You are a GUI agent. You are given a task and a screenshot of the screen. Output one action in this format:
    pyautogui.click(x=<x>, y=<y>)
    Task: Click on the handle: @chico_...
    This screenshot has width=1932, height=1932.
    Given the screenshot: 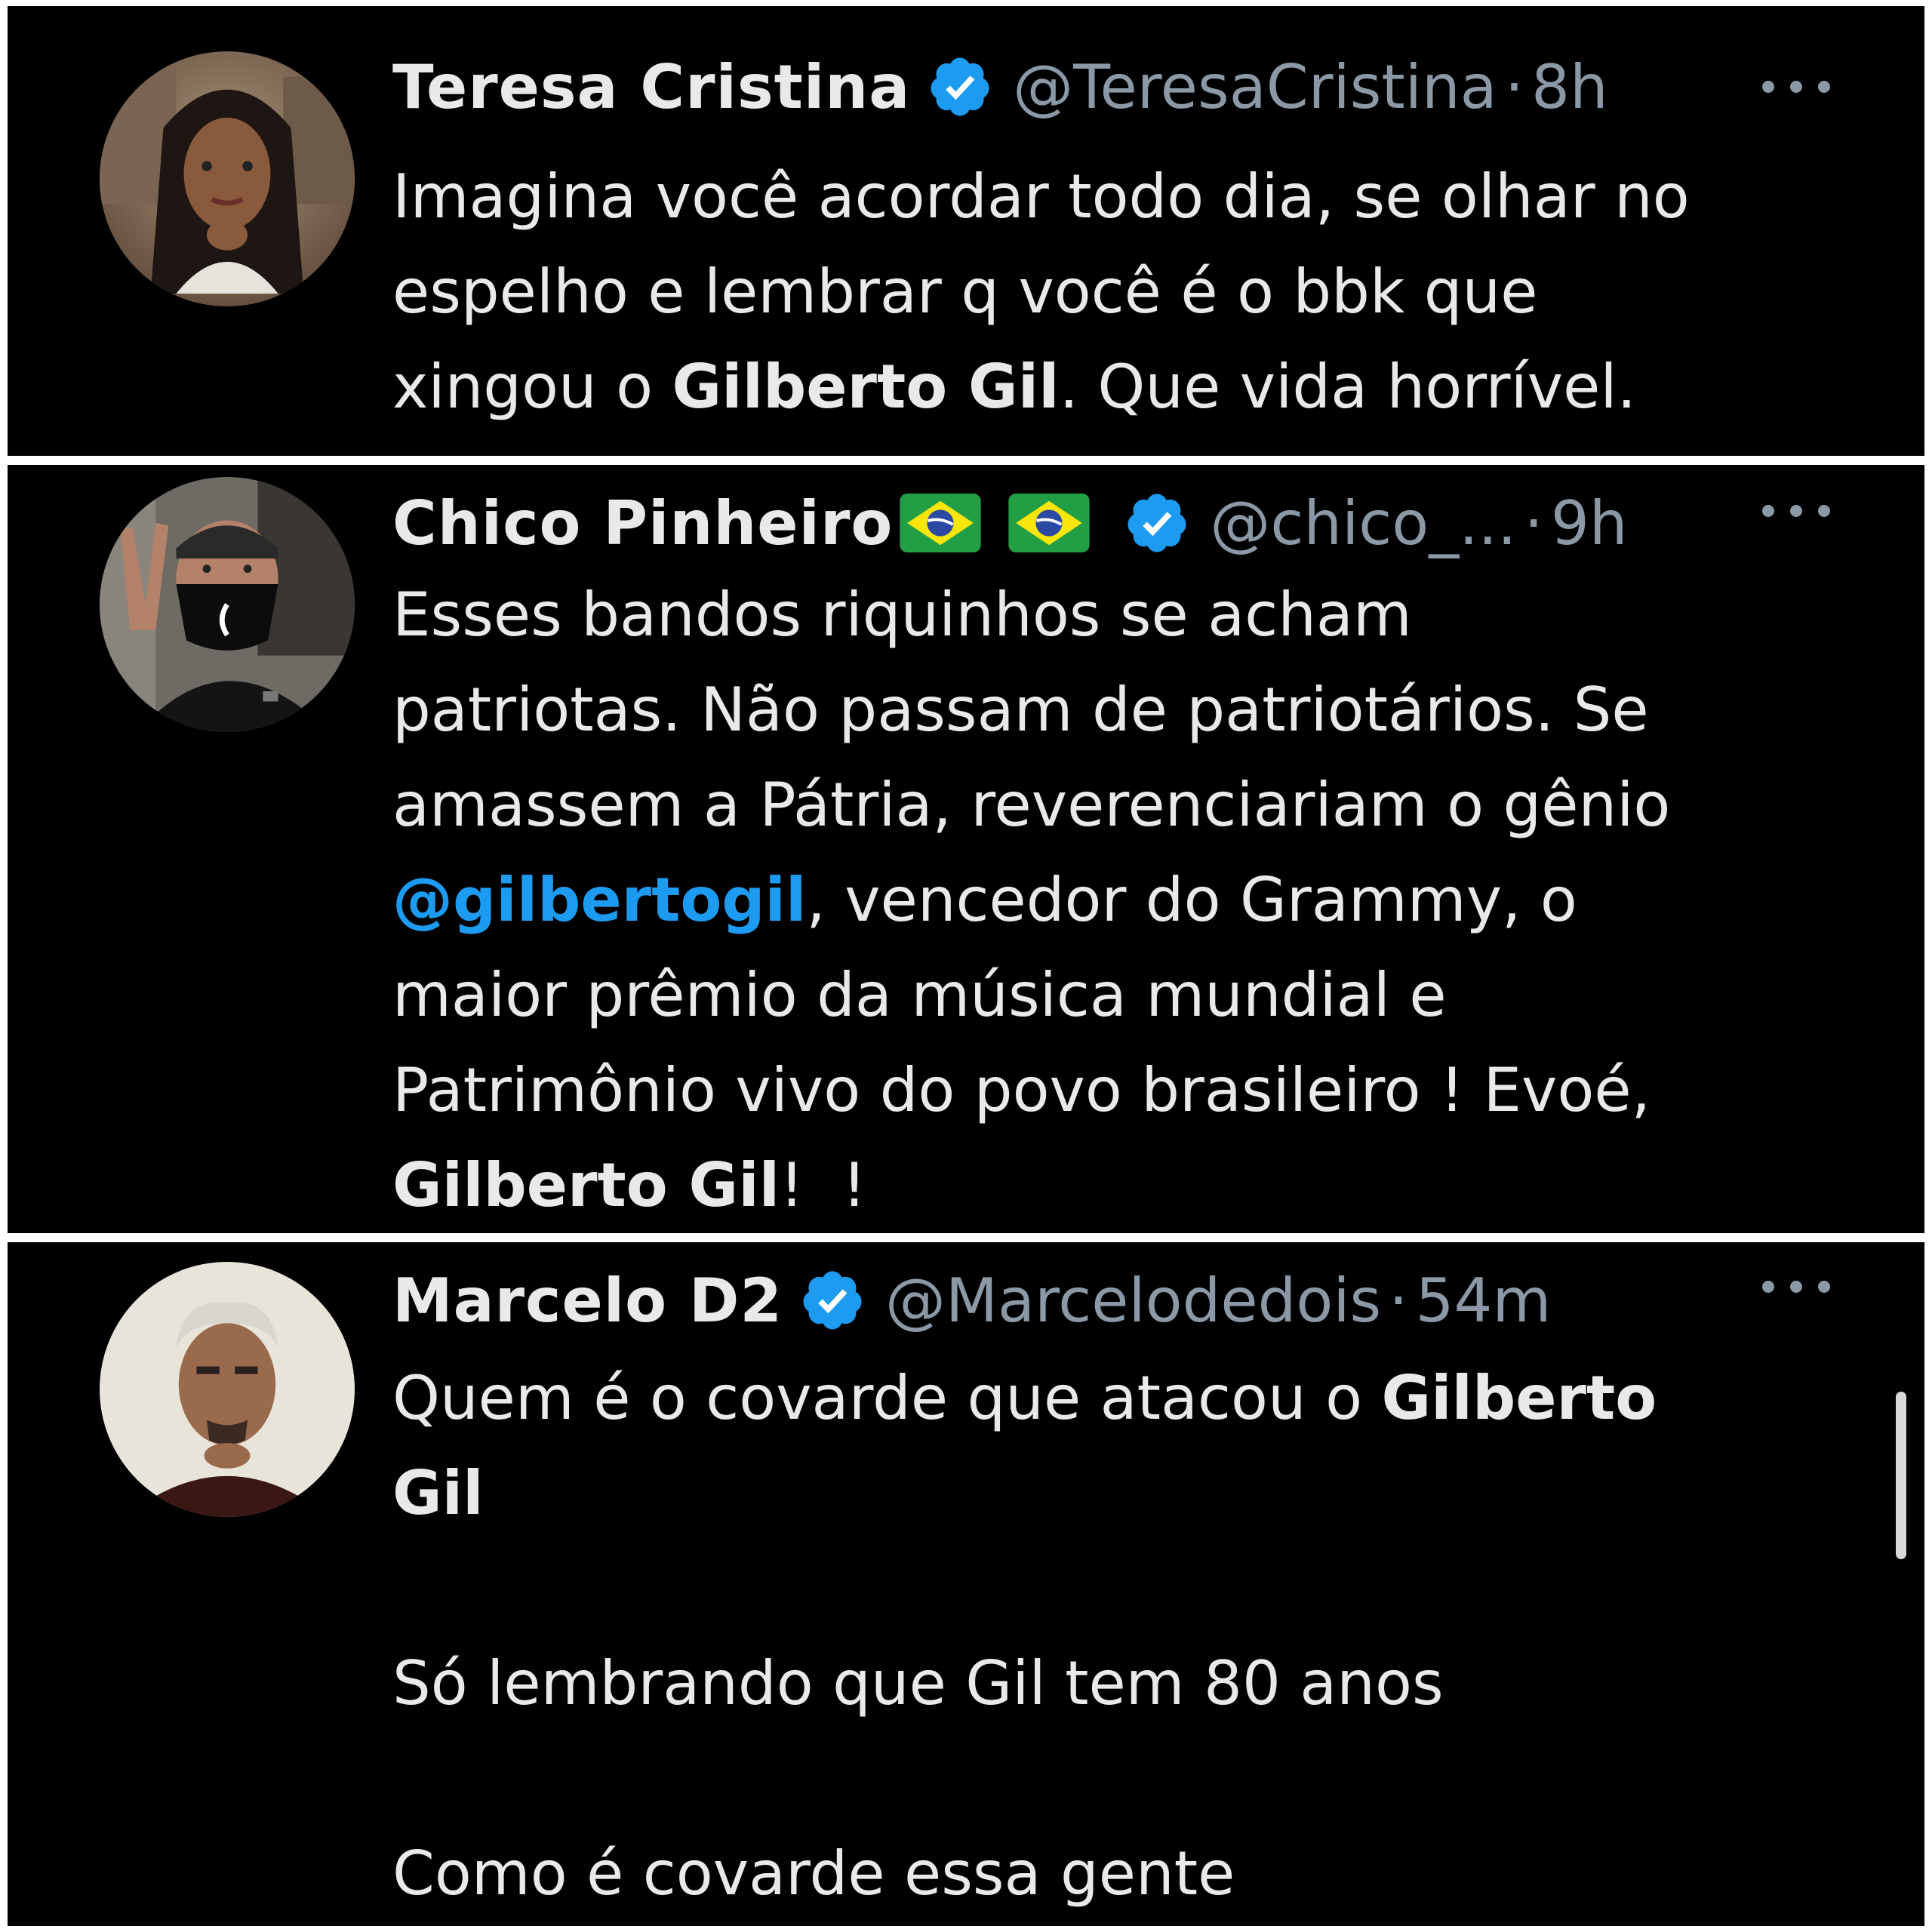 What is the action you would take?
    pyautogui.click(x=1363, y=523)
    